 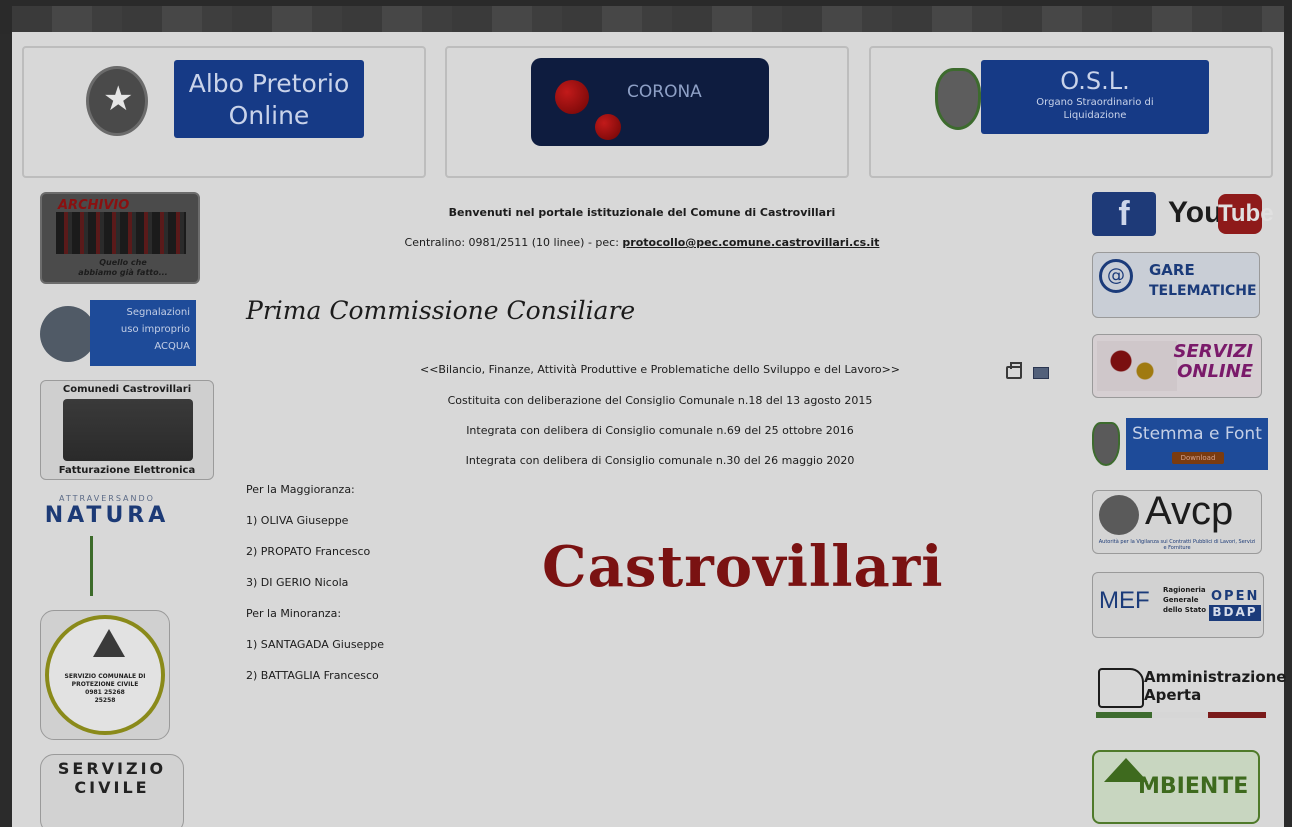 What do you see at coordinates (127, 389) in the screenshot?
I see `fattura-top-label: Comunedi Castrovillari` at bounding box center [127, 389].